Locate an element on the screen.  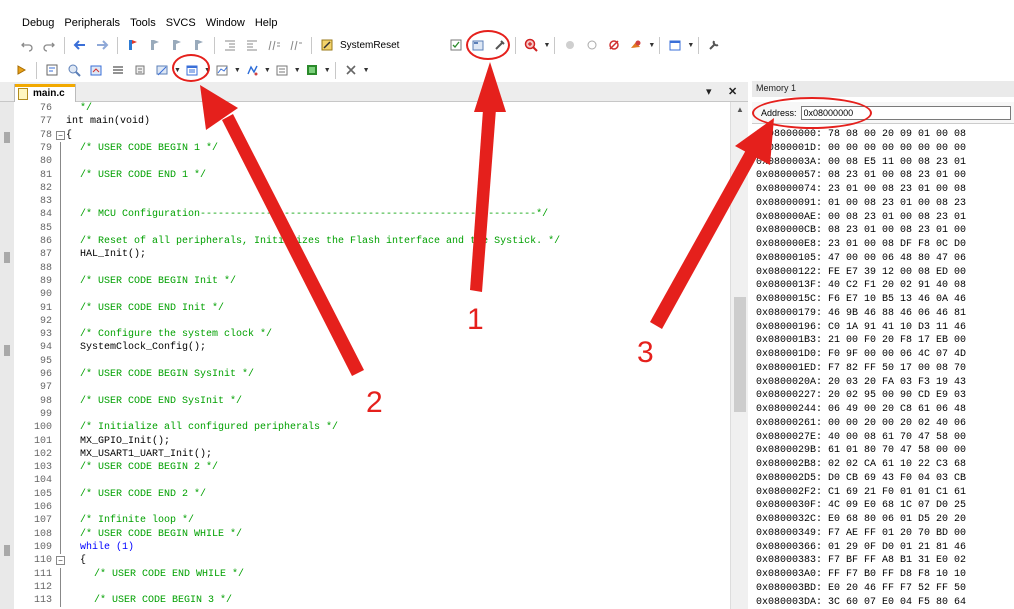
scroll-up-icon: ▲ is located at coordinates (740, 109).